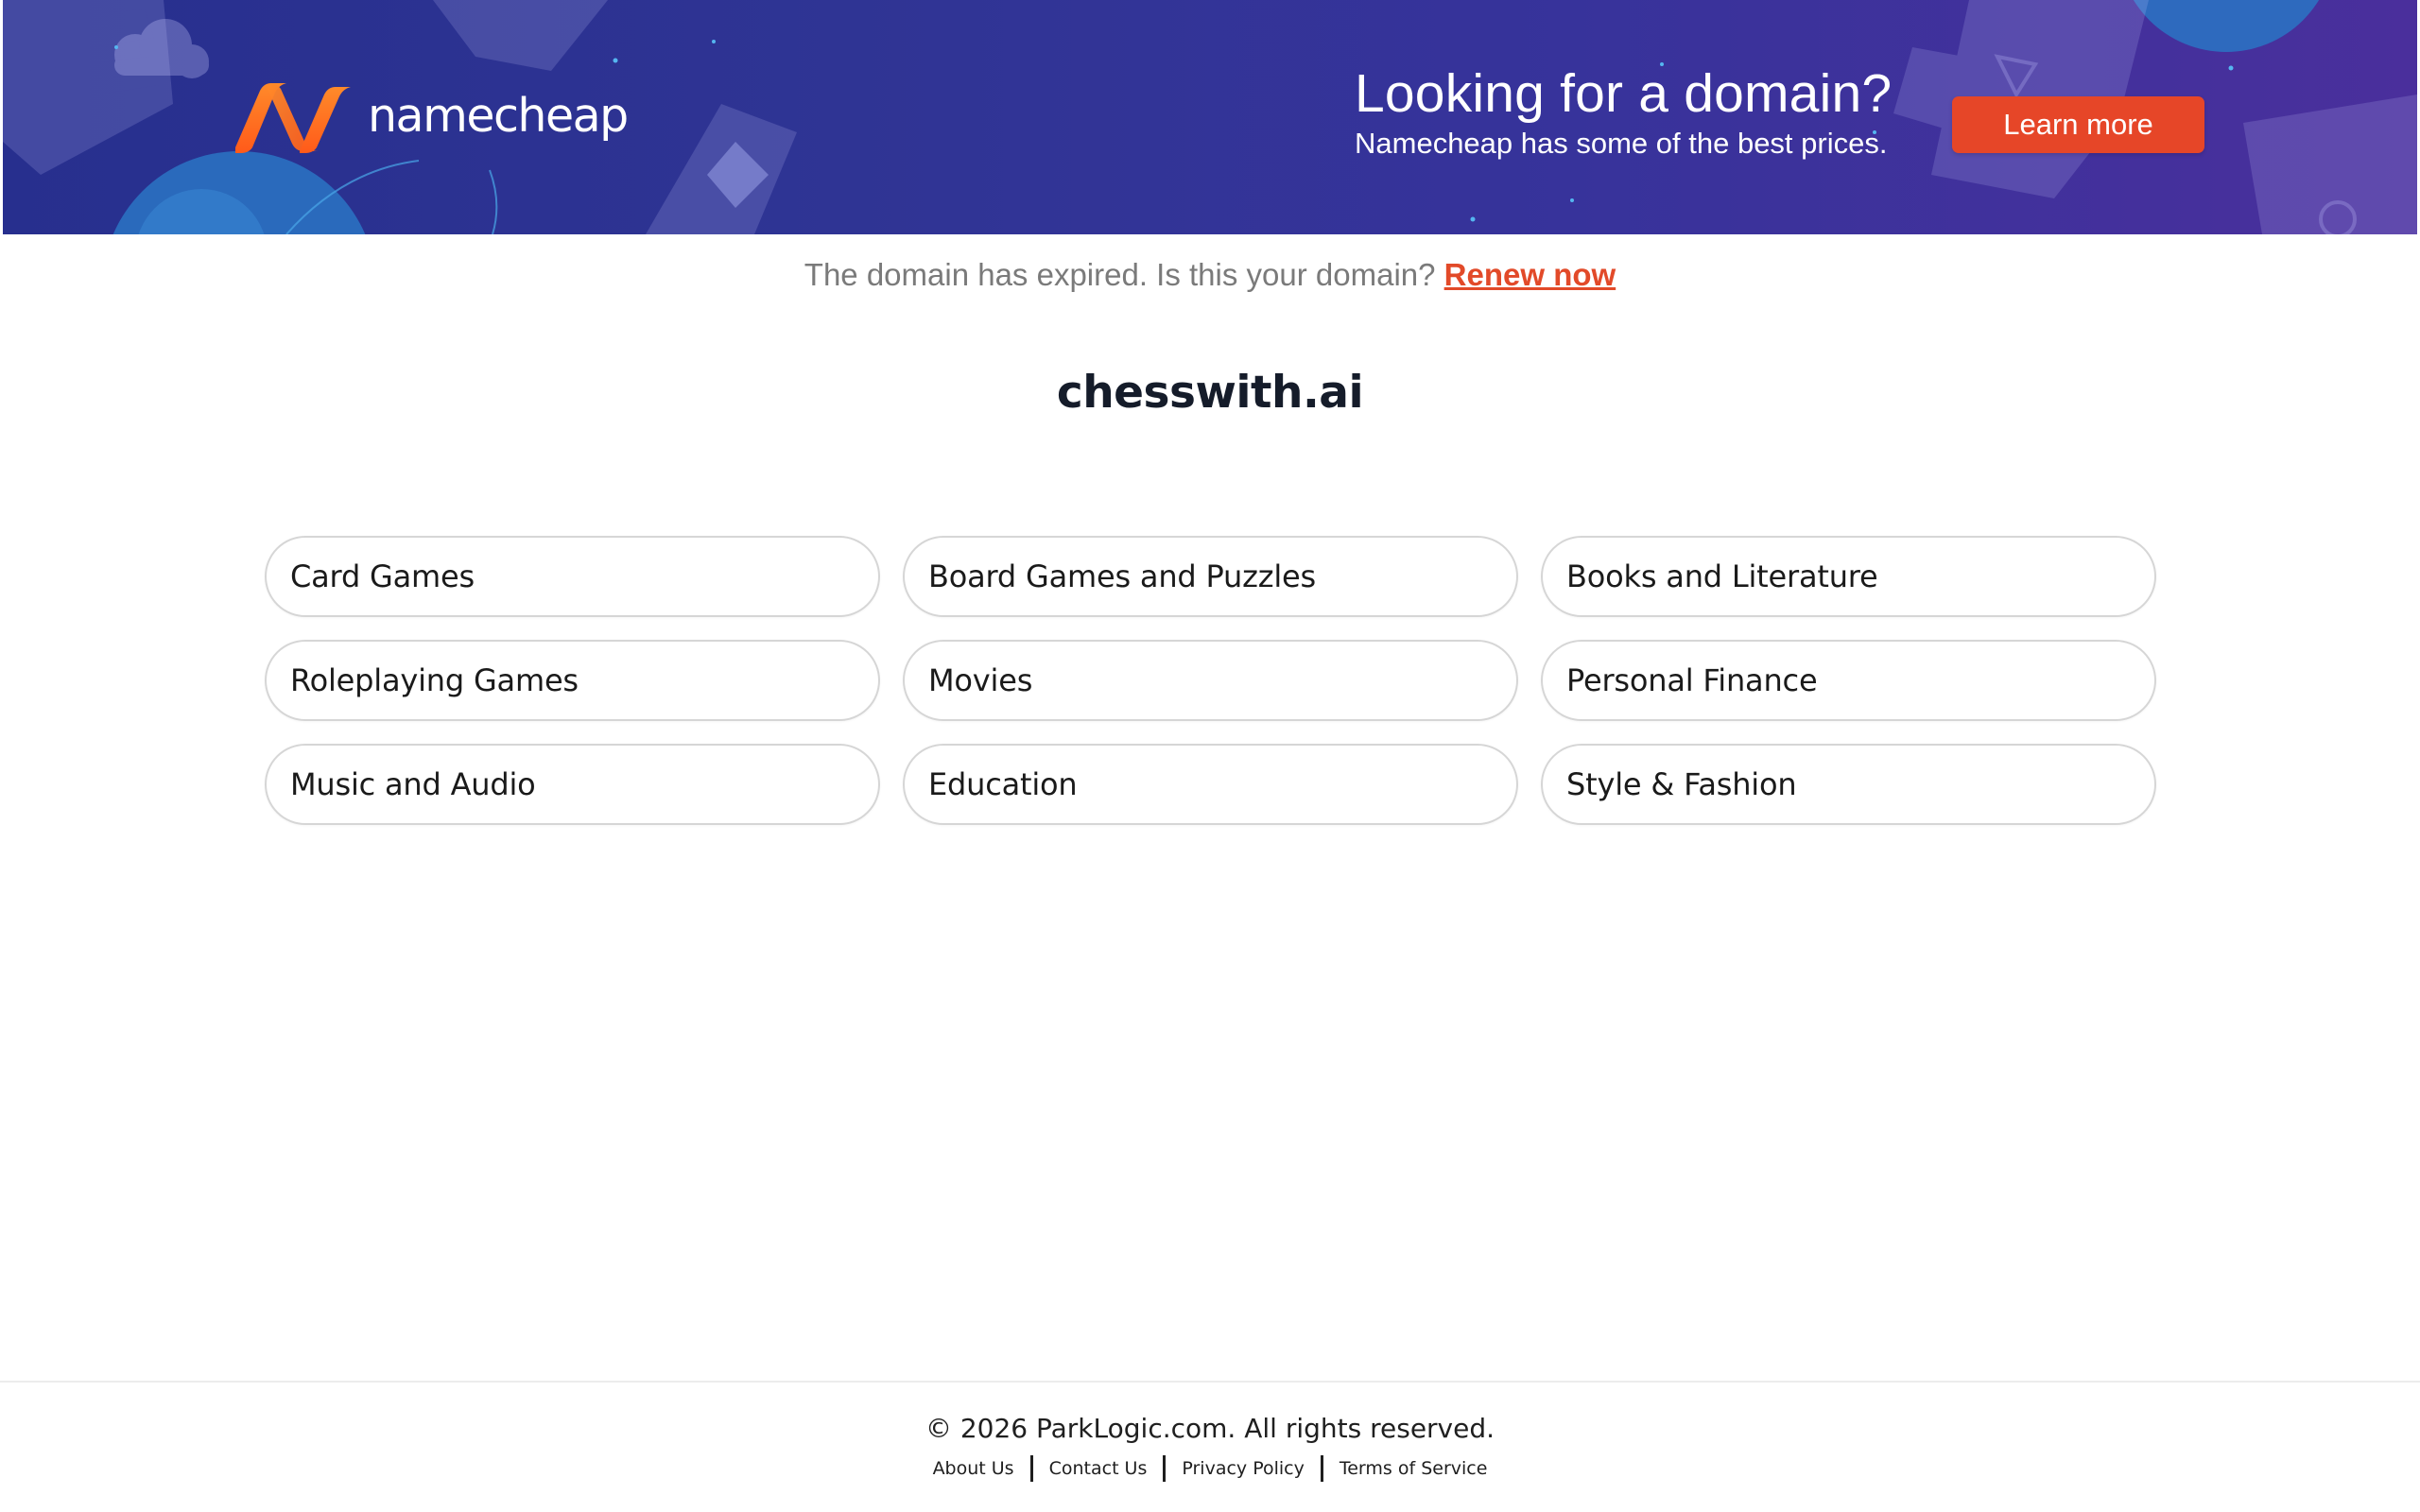 The image size is (2420, 1512). I want to click on footer-link-terms-of-service: Terms of Service, so click(1413, 1469).